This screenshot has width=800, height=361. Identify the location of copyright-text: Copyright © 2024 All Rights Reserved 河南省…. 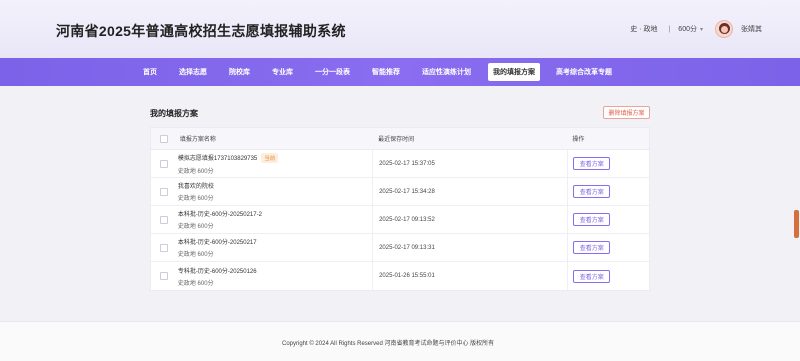
(388, 344).